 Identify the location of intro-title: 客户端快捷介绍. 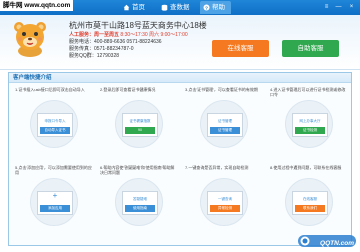
(180, 78).